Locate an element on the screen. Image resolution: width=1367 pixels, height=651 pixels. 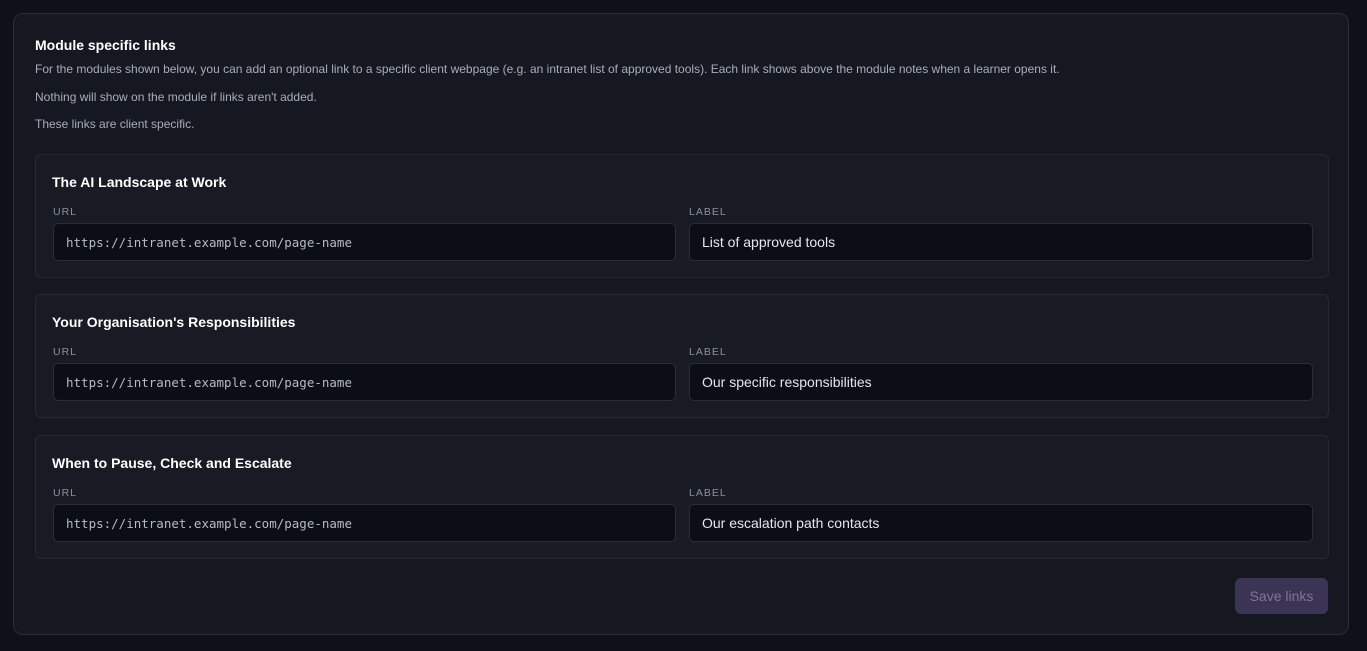
module-title: The AI Landscape at Work is located at coordinates (139, 182).